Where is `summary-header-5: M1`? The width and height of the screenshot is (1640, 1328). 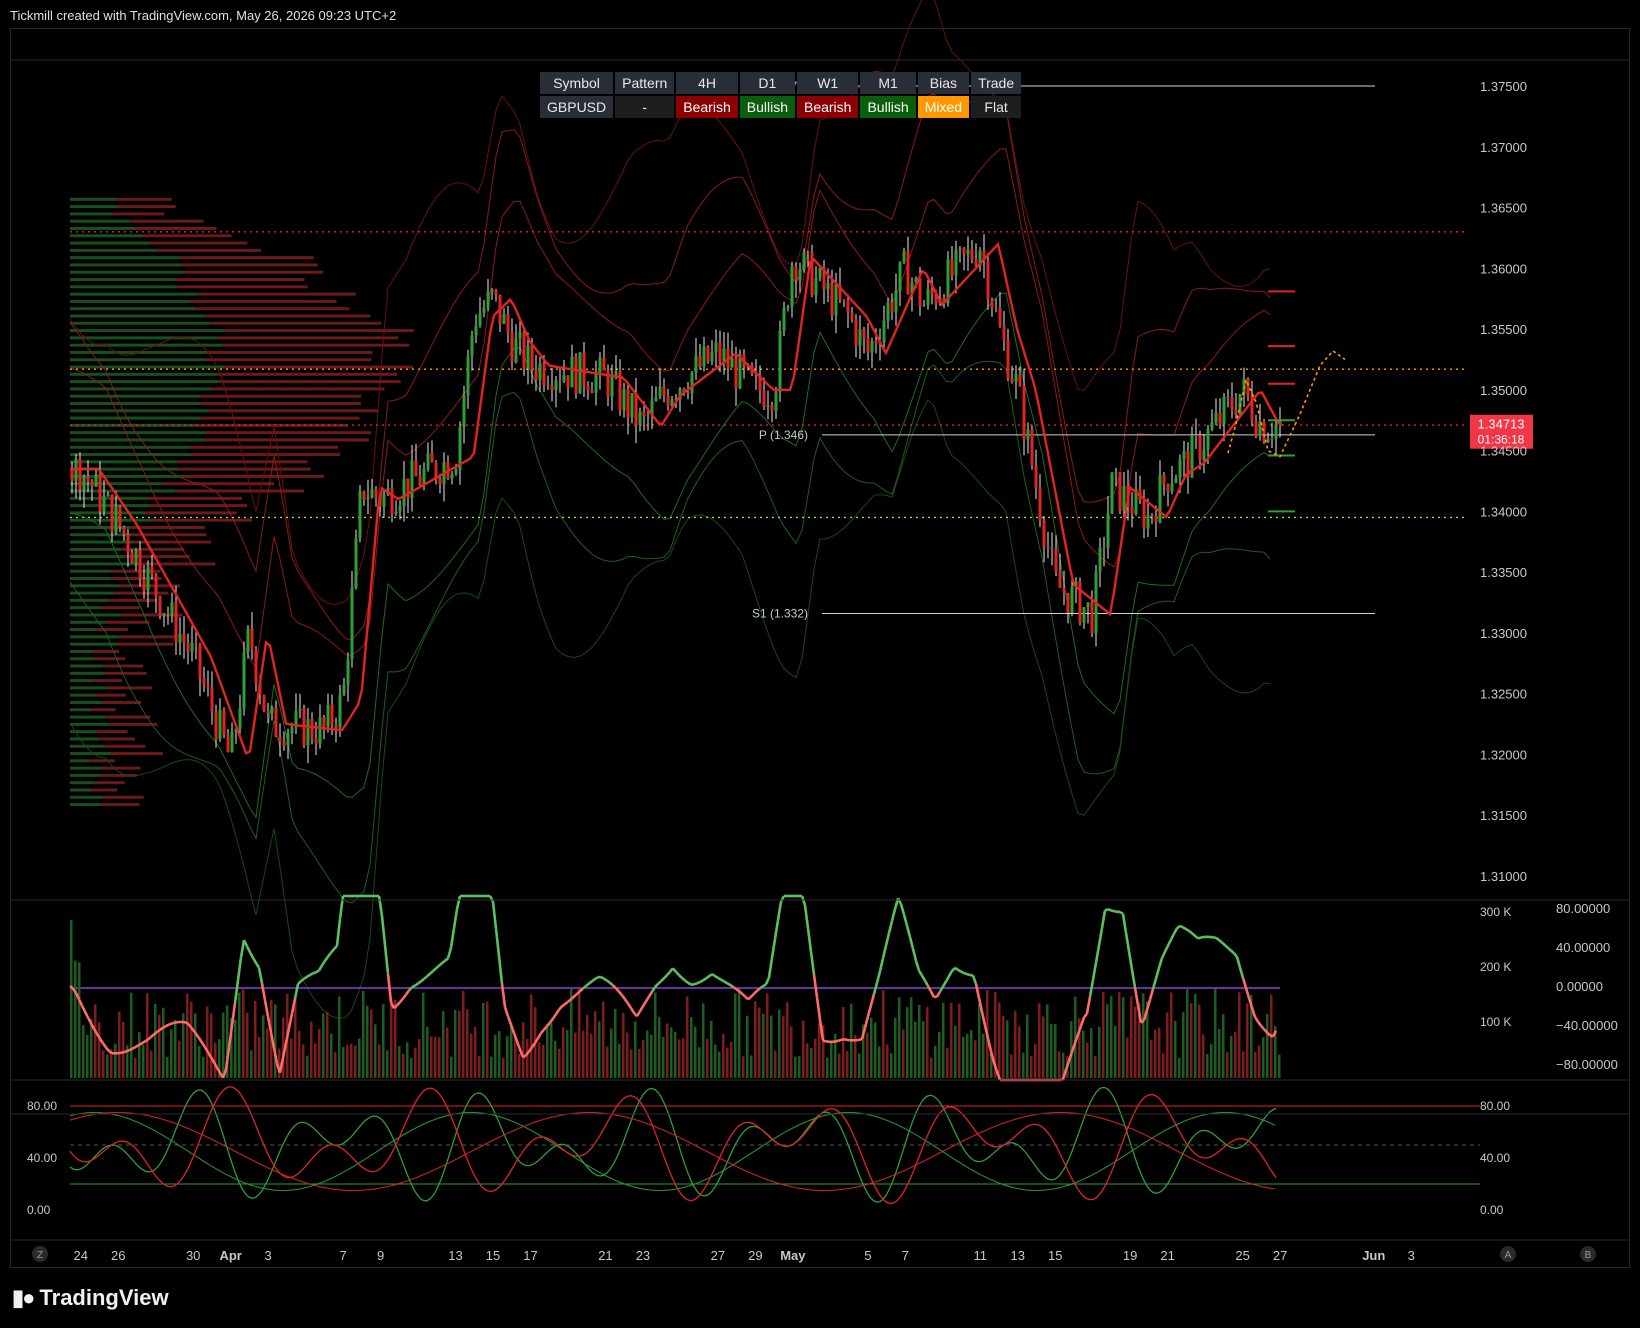
summary-header-5: M1 is located at coordinates (888, 83).